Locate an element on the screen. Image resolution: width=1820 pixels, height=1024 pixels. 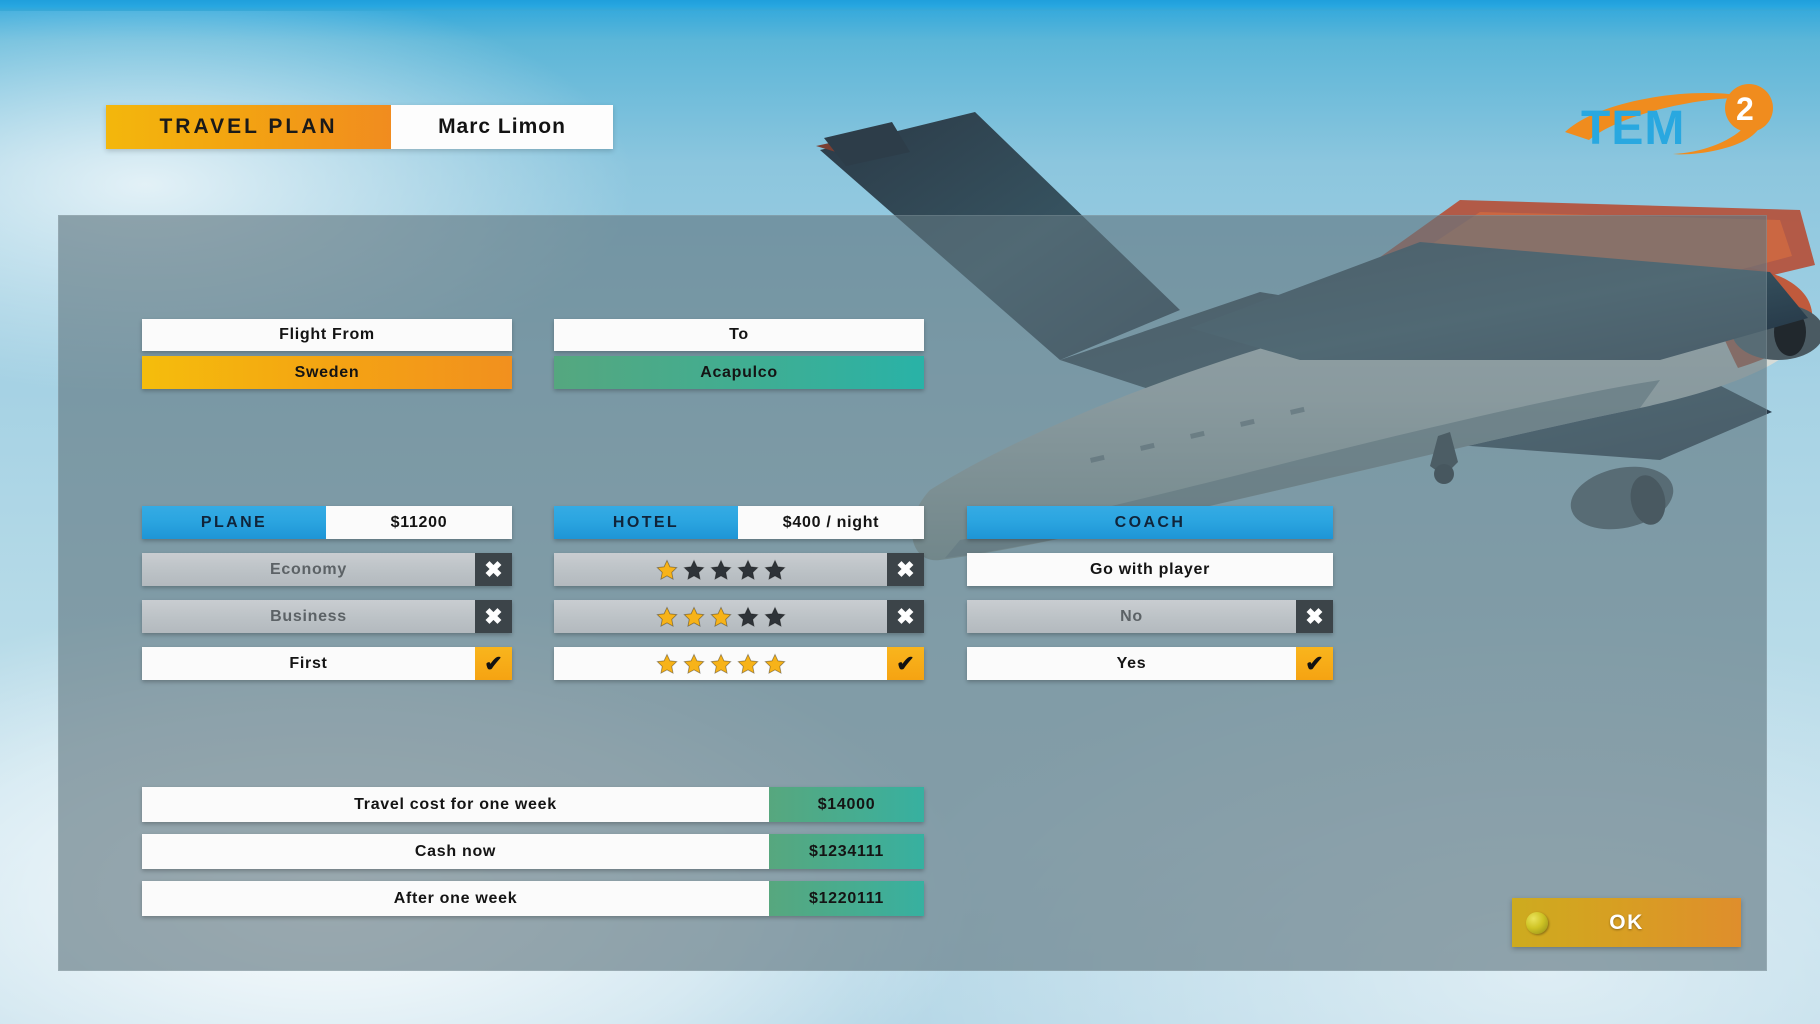
hotel-section-header: HOTEL $400 / night is located at coordinates (739, 522).